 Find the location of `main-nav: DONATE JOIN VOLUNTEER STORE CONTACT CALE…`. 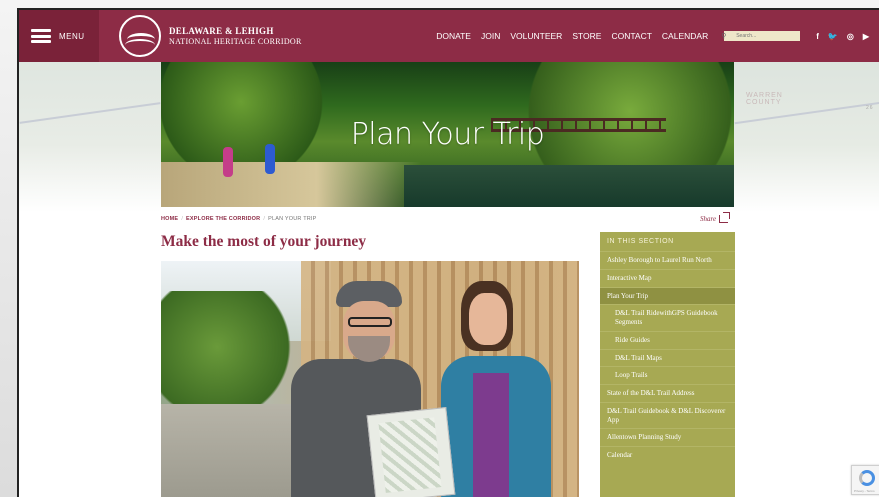

main-nav: DONATE JOIN VOLUNTEER STORE CONTACT CALE… is located at coordinates (618, 36).